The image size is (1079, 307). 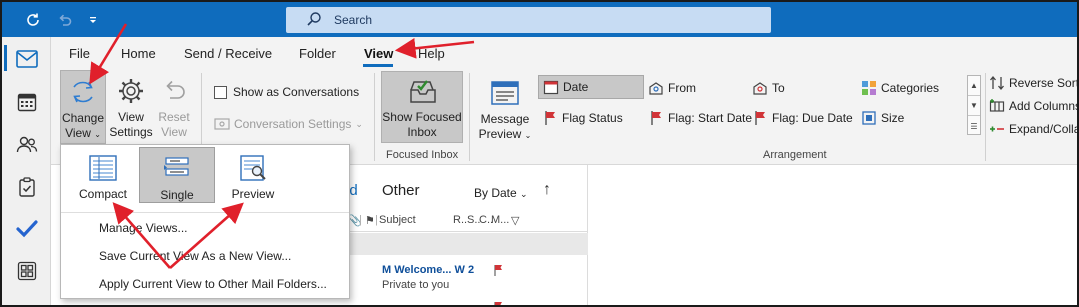 I want to click on arrange-by-categories: Categories, so click(x=900, y=88).